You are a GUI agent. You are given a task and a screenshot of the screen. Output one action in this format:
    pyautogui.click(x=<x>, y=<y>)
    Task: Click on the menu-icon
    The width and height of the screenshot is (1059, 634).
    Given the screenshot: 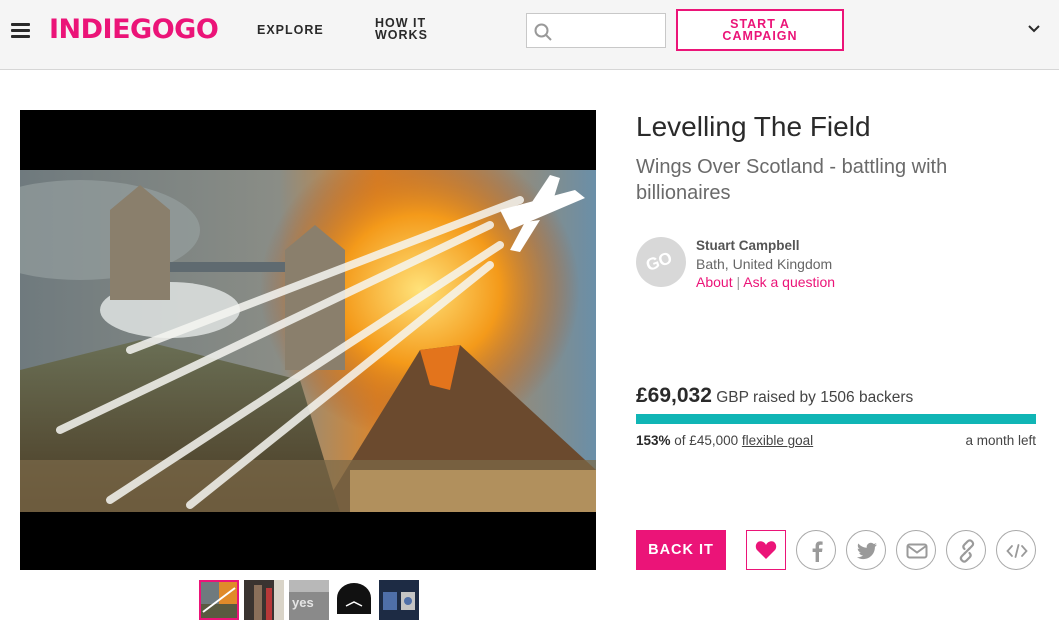 What is the action you would take?
    pyautogui.click(x=20, y=30)
    